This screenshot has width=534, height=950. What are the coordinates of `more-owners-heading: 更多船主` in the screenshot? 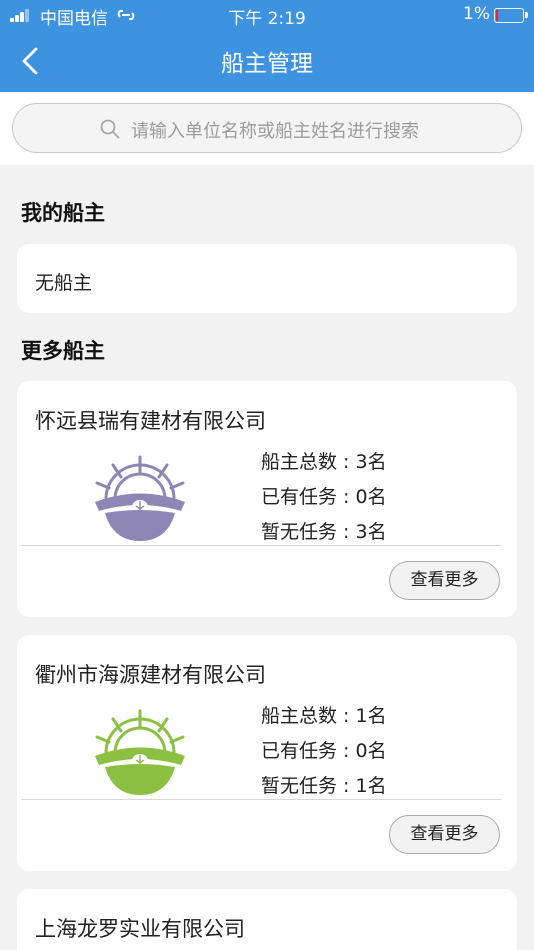 It's located at (63, 351).